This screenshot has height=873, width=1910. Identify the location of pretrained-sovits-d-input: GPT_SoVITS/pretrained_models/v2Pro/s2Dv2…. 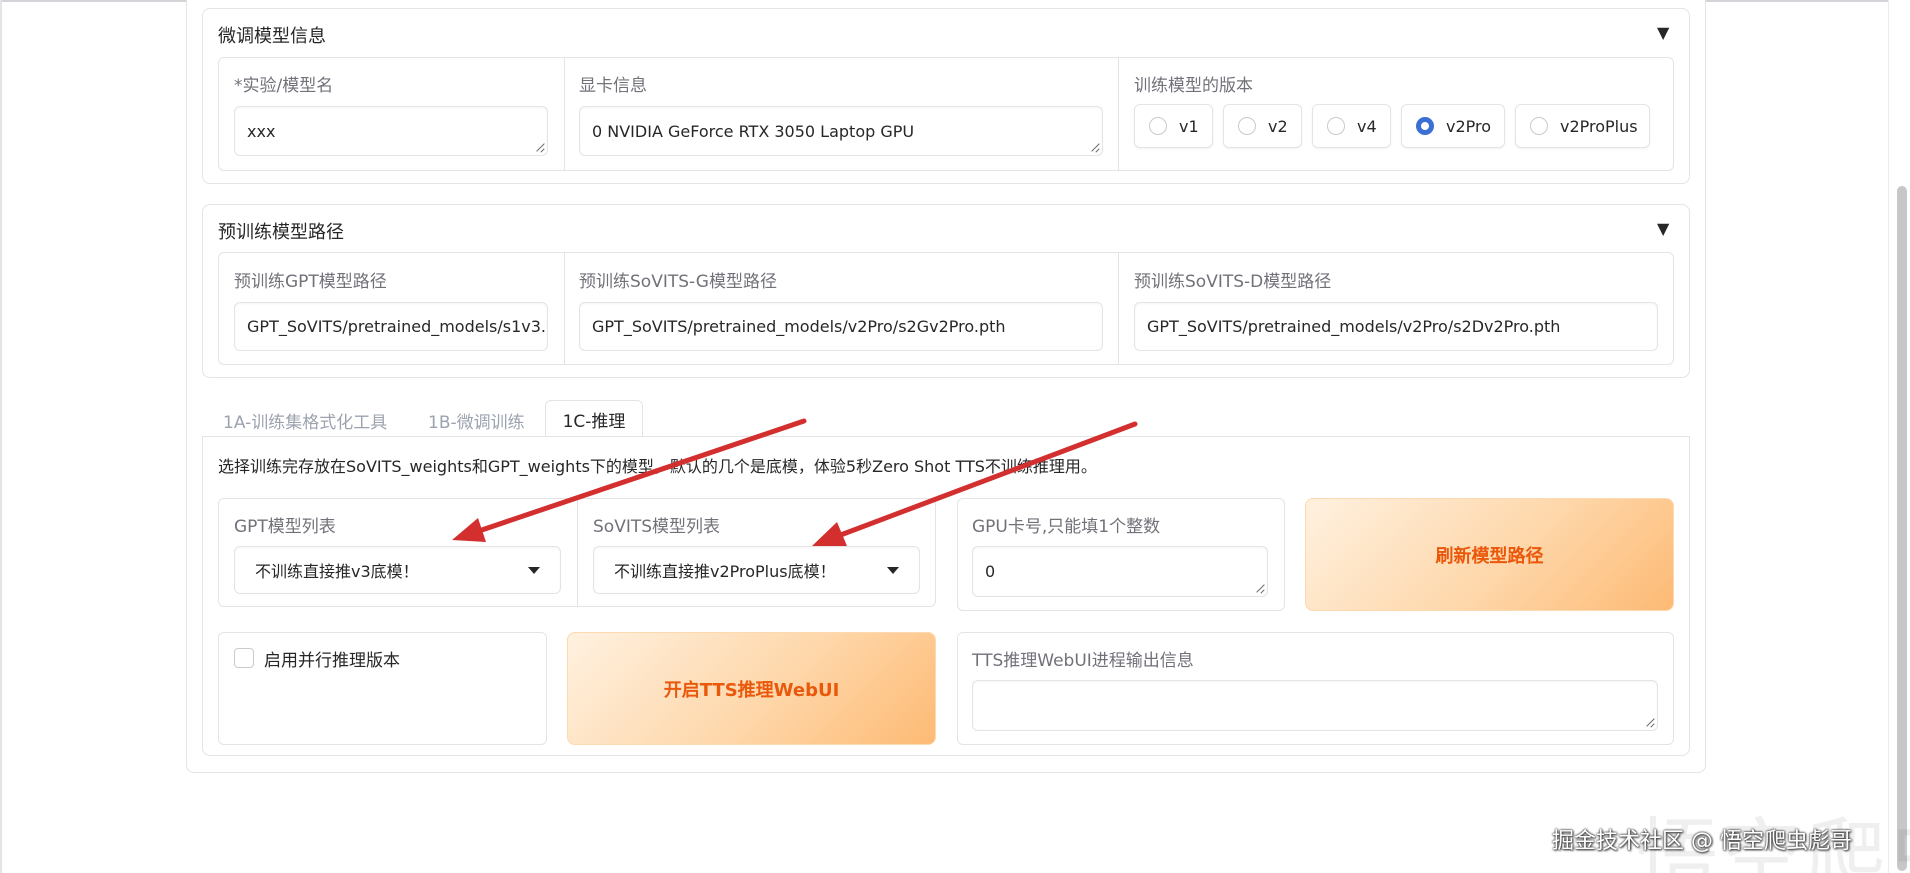
(1396, 326).